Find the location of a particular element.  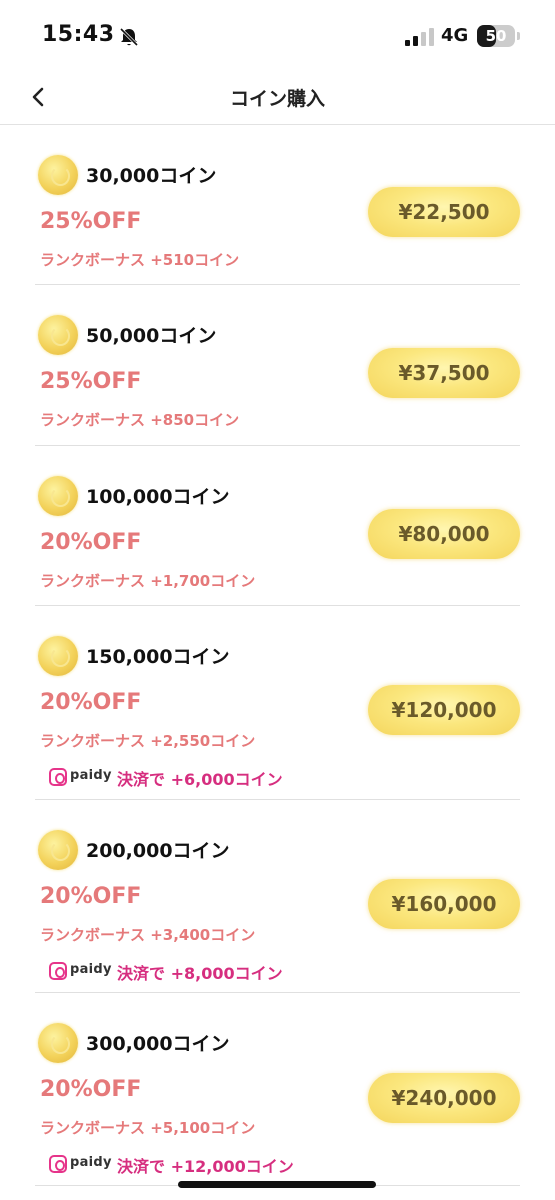

coin-amount: 50,000コイン is located at coordinates (151, 336).